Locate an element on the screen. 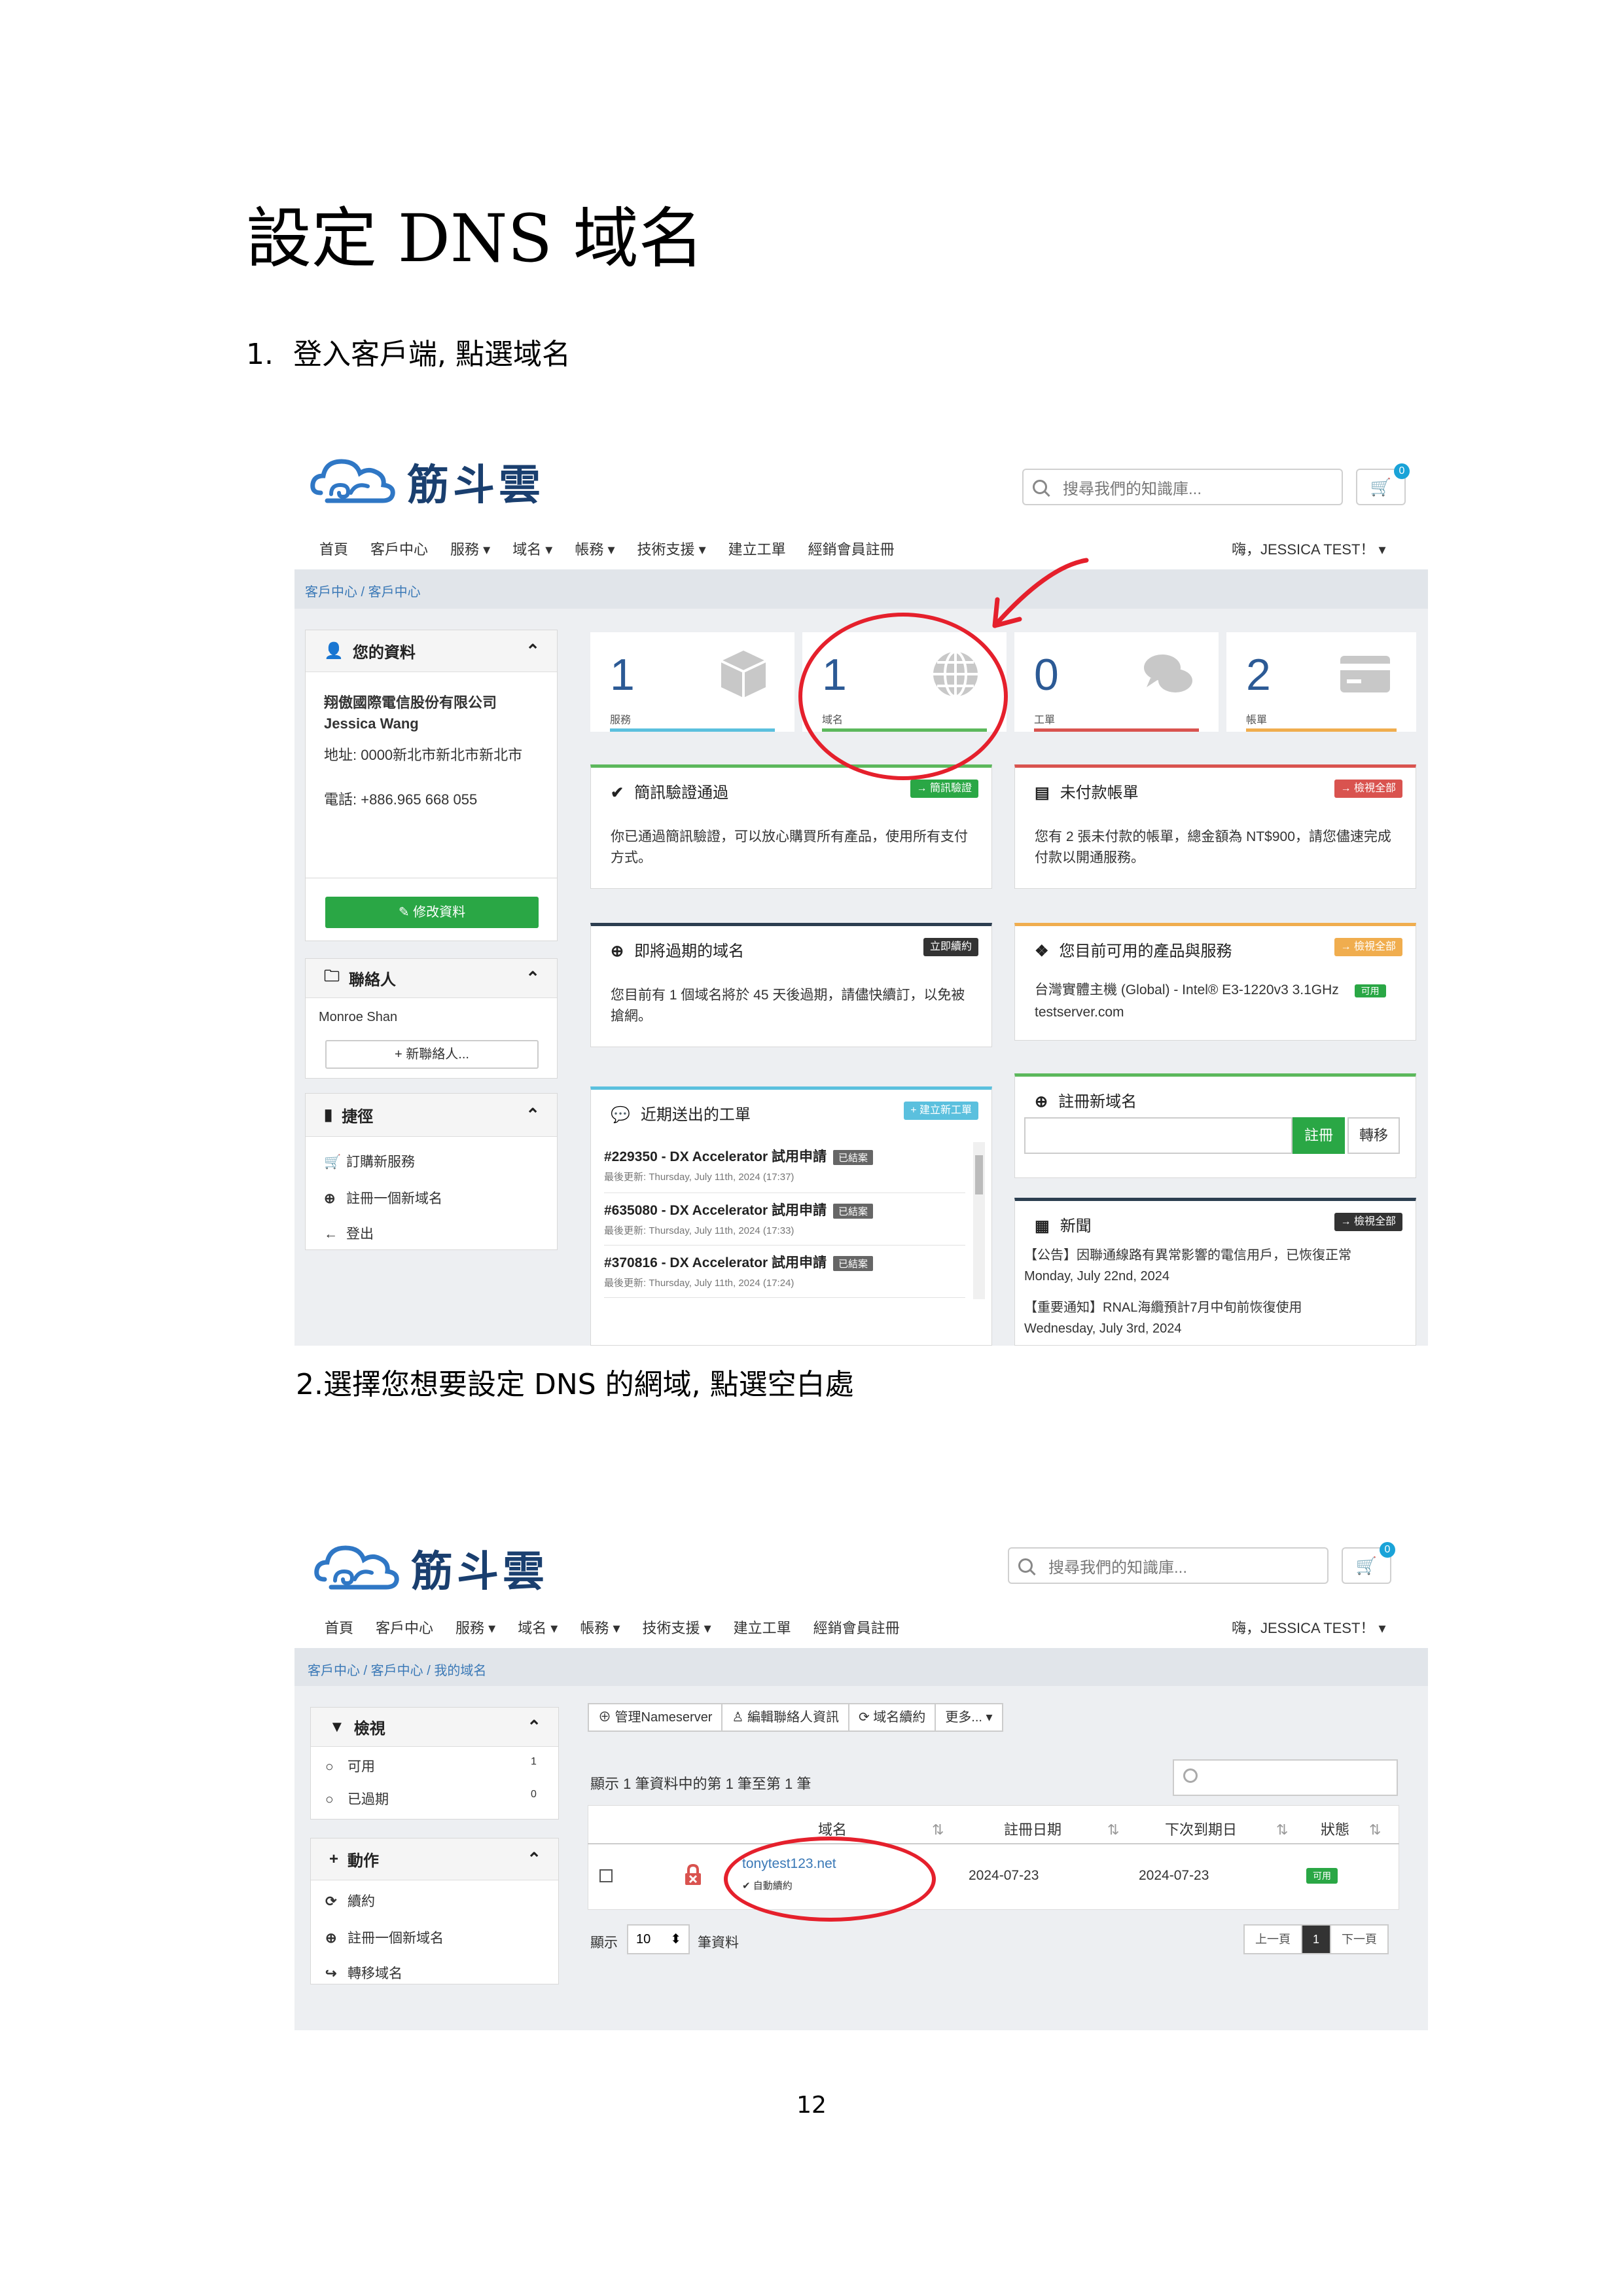 The height and width of the screenshot is (2296, 1623). bookmark-icon: ▮ is located at coordinates (328, 1115).